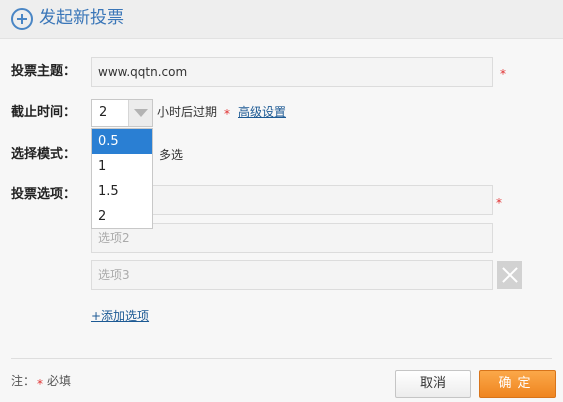  Describe the element at coordinates (292, 275) in the screenshot. I see `option-input-3: 选项3` at that location.